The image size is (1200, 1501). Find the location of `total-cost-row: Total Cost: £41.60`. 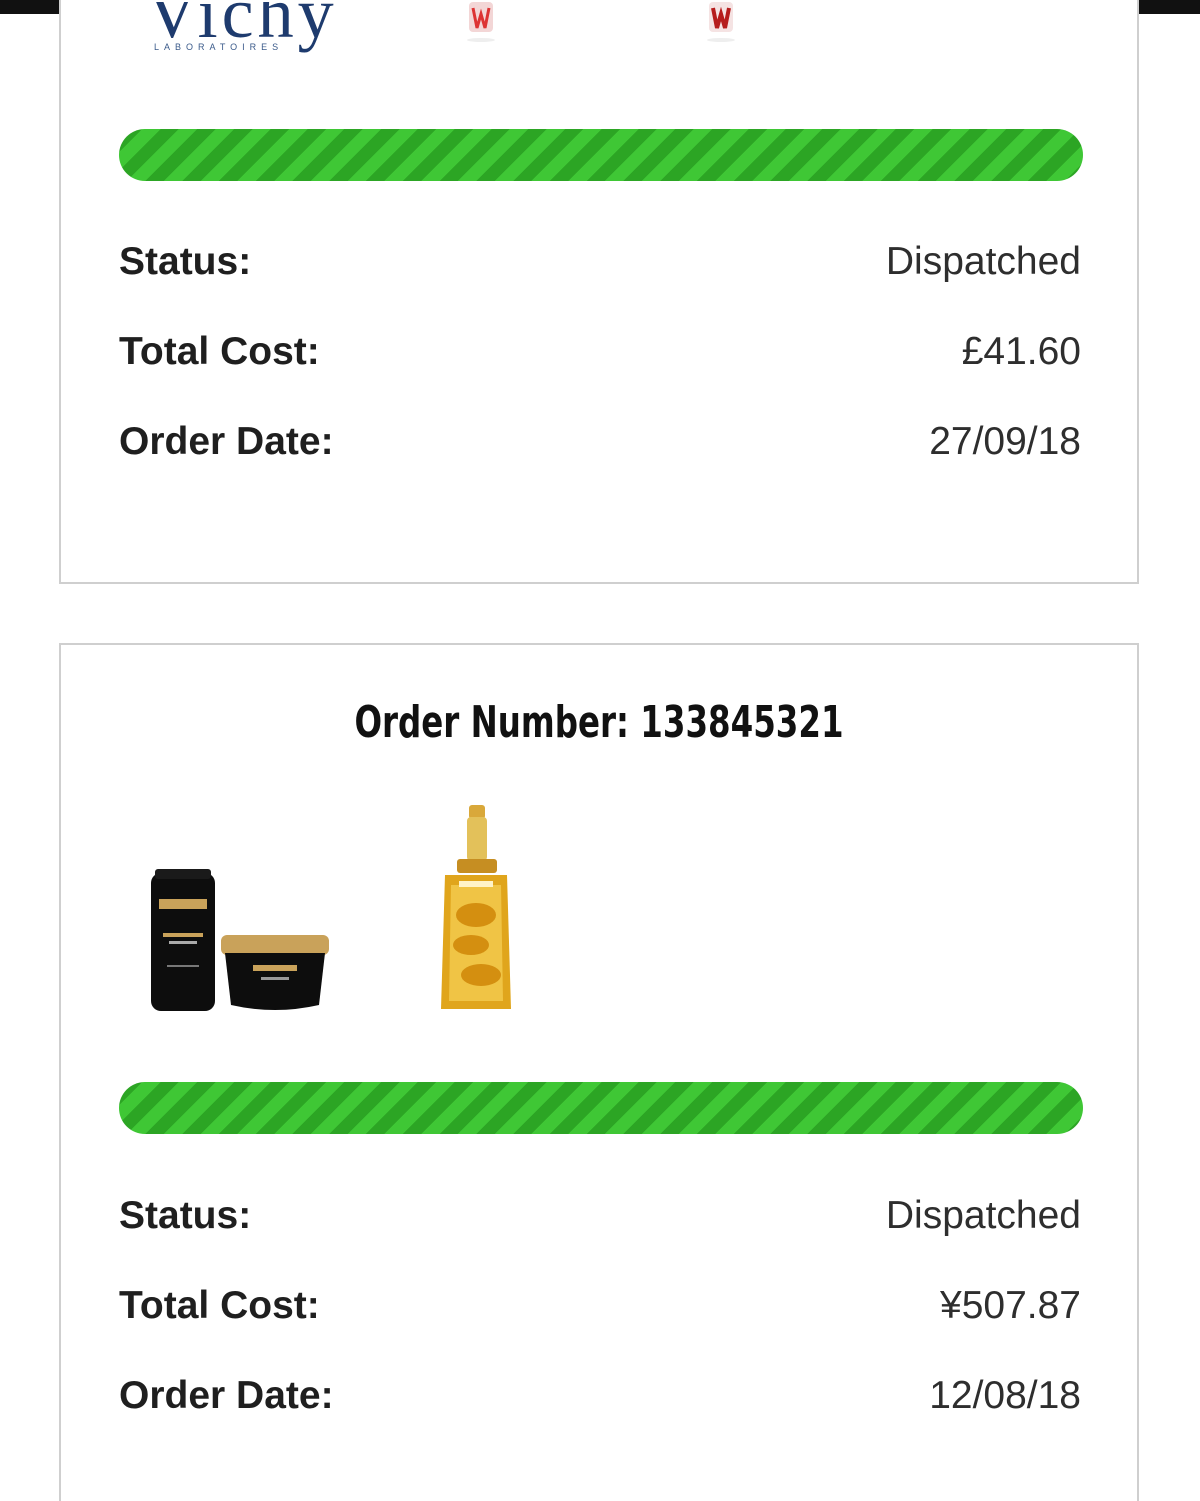

total-cost-row: Total Cost: £41.60 is located at coordinates (600, 352).